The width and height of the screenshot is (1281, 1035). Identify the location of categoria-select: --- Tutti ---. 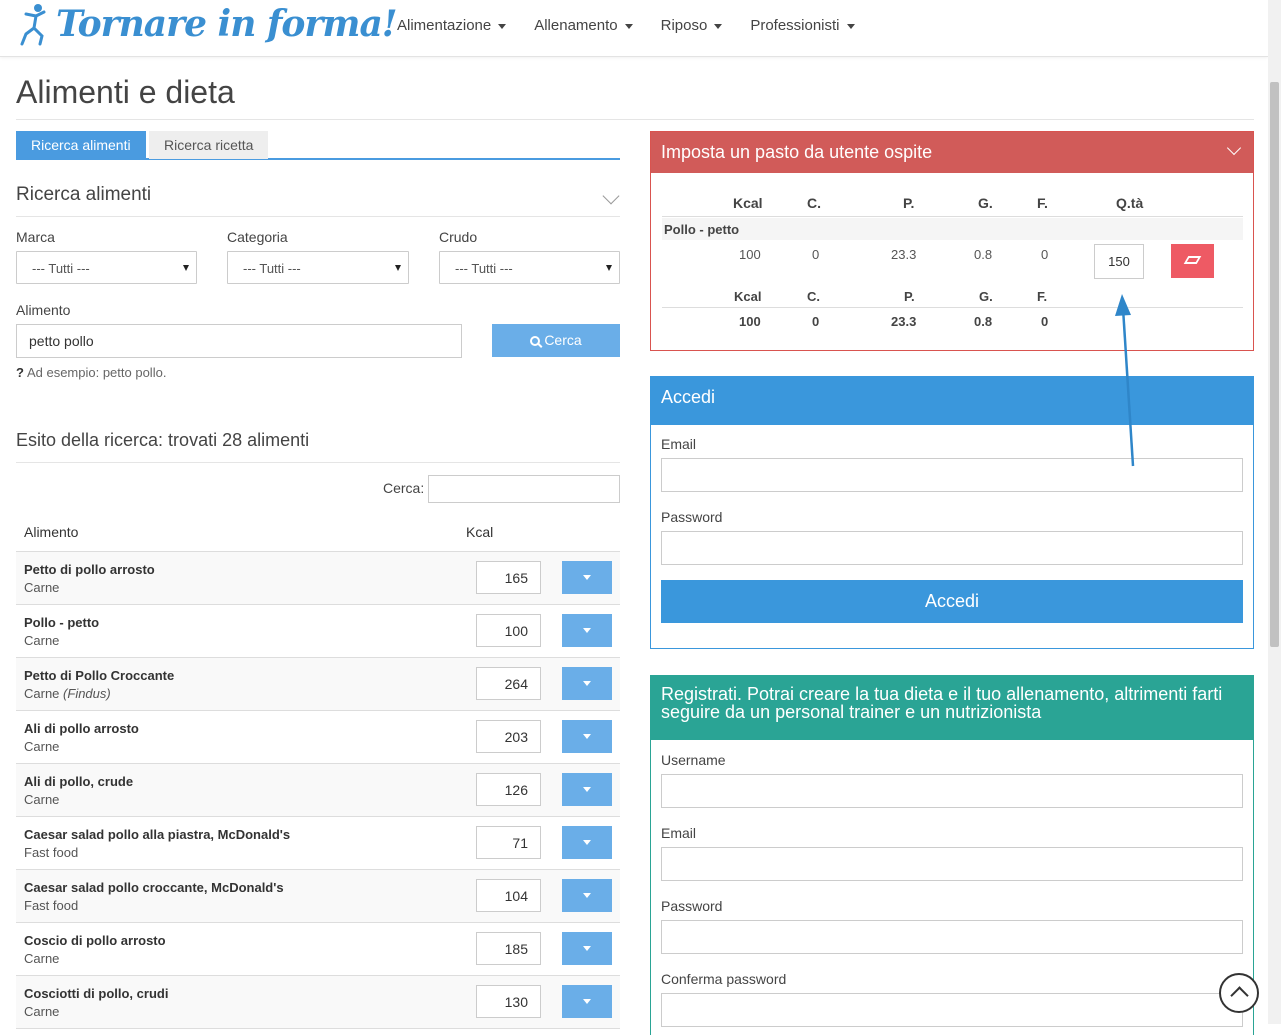
(318, 267).